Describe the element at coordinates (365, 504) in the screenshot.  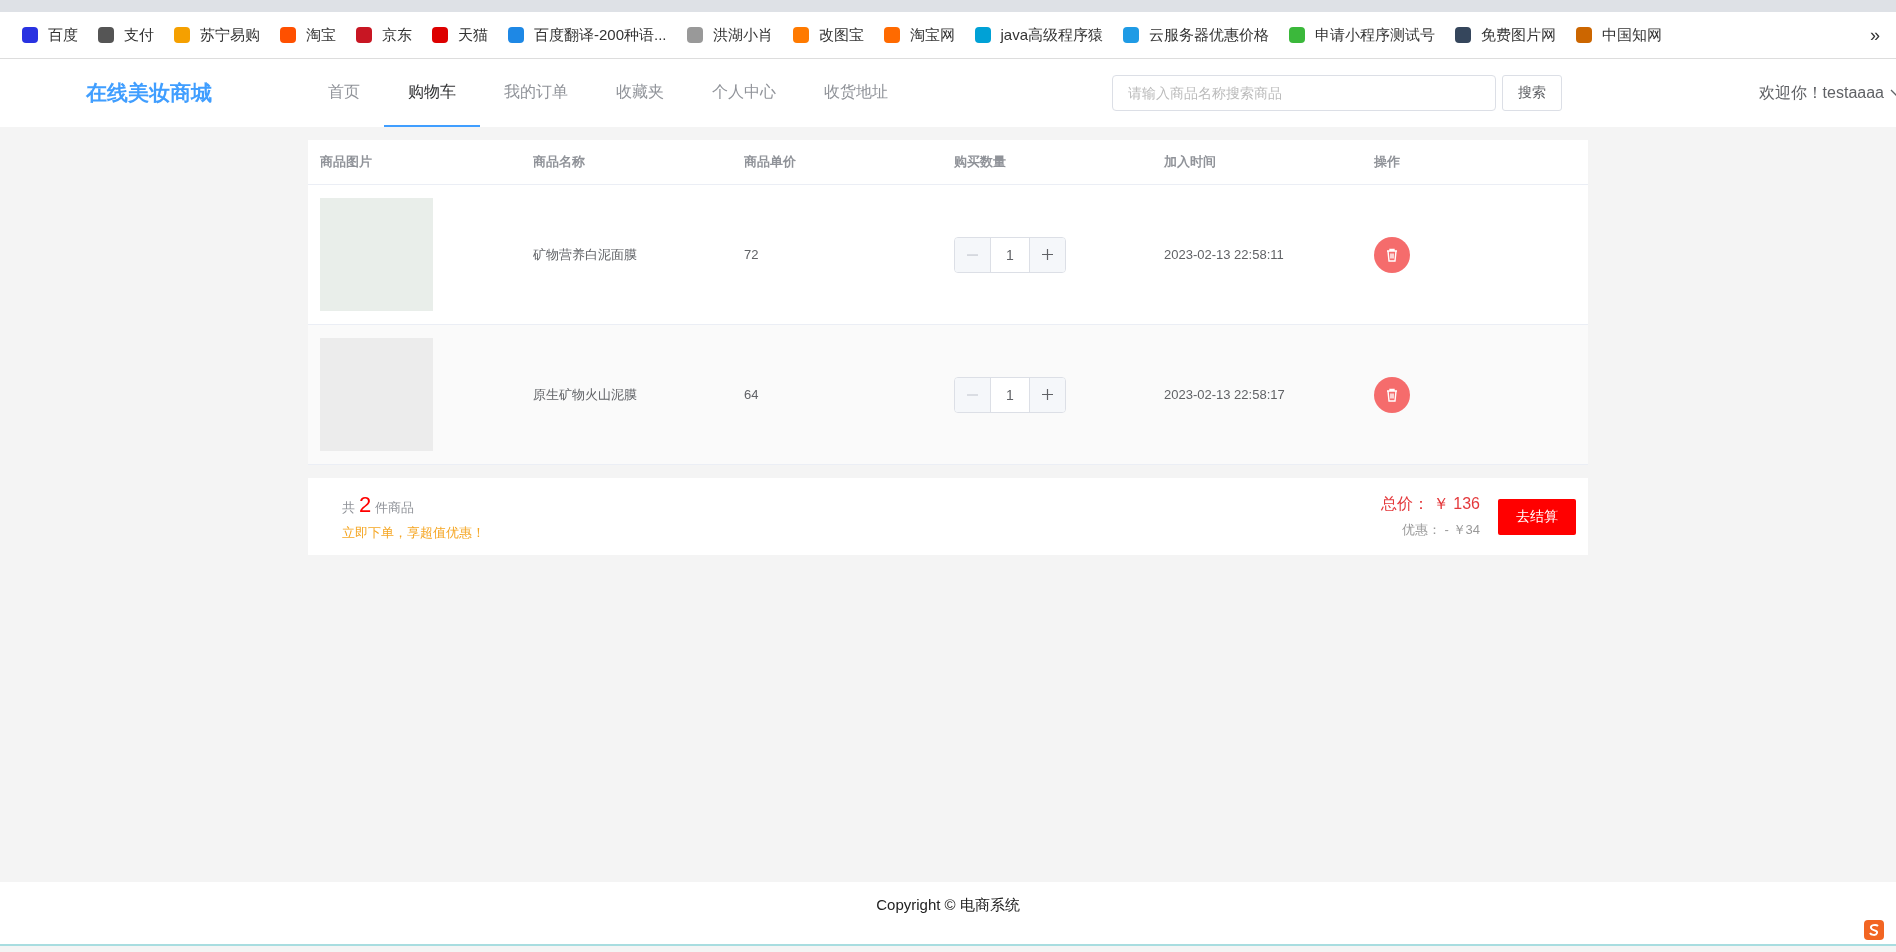
I see `item-count: 2` at that location.